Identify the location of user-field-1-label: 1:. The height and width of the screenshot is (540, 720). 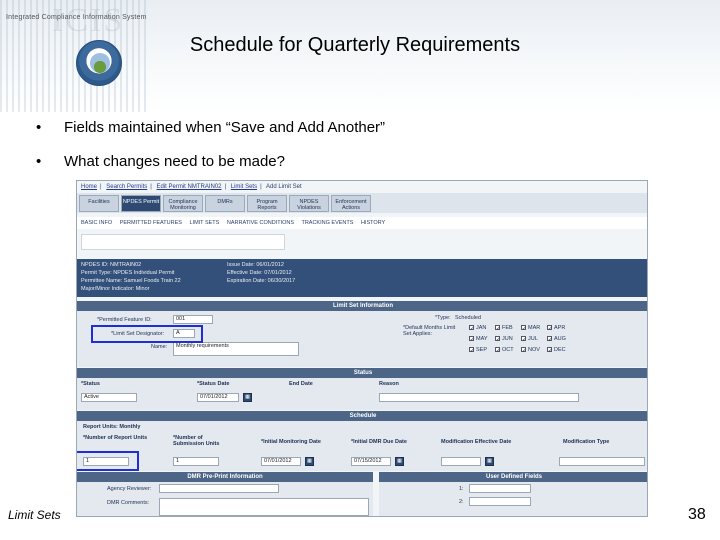
(461, 489).